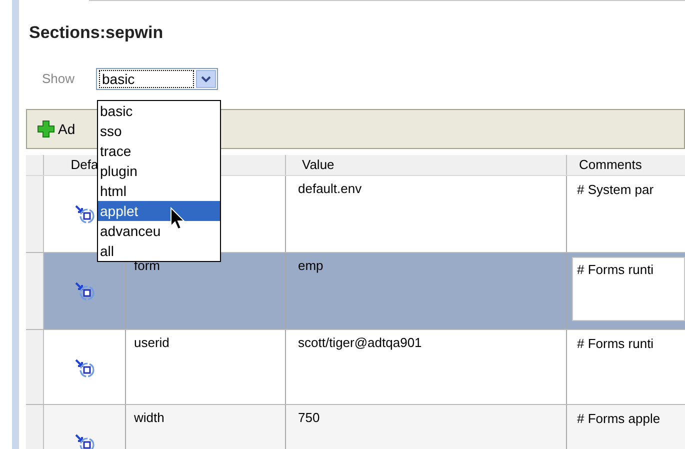  Describe the element at coordinates (159, 111) in the screenshot. I see `dropdown-option: basic` at that location.